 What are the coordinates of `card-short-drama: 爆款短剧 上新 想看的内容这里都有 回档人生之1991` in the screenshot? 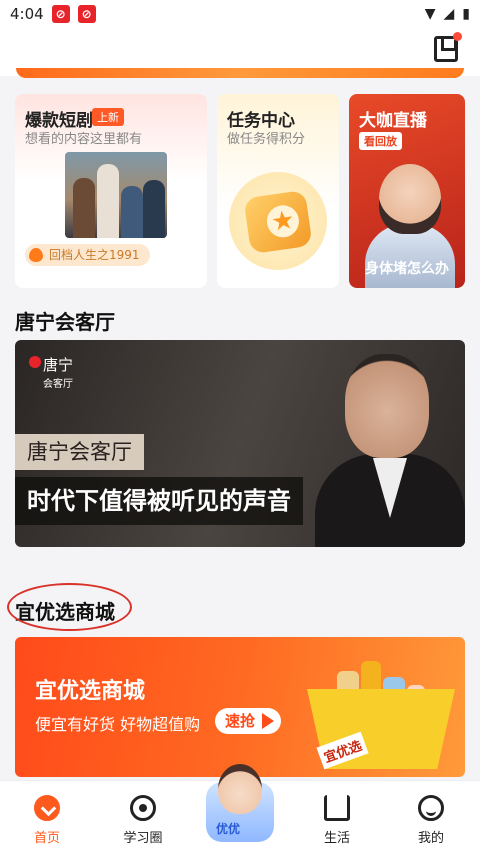 It's located at (111, 191).